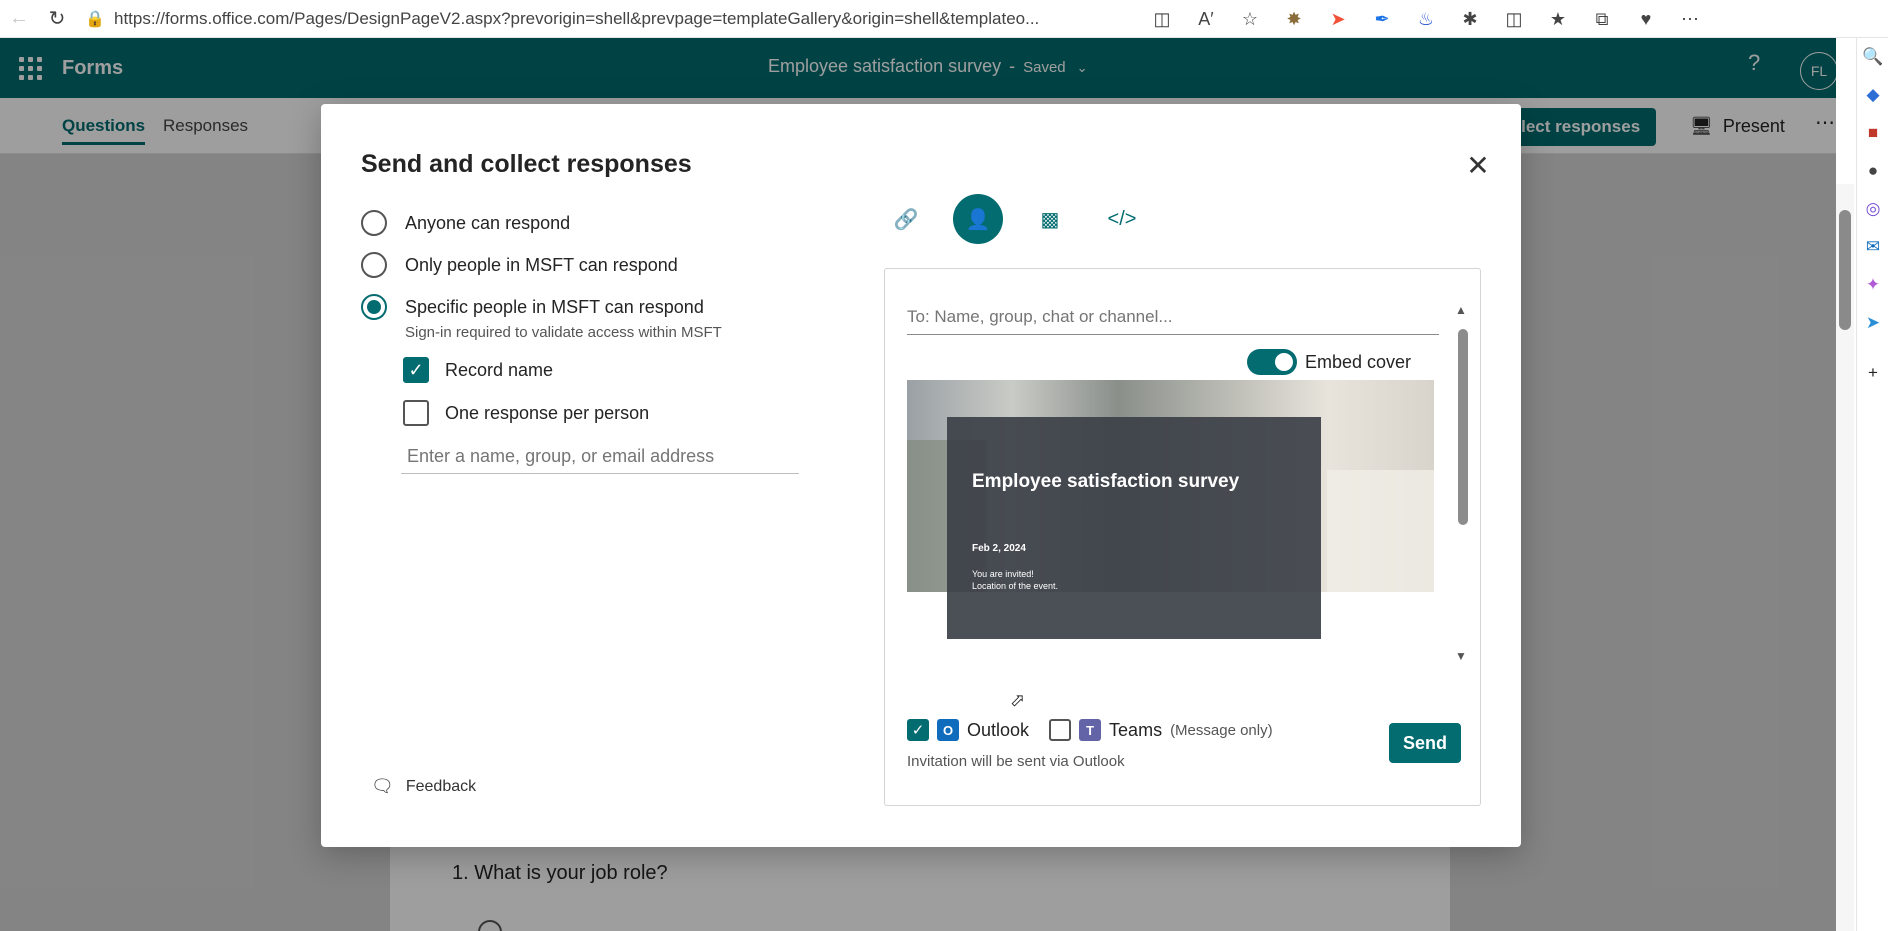 The height and width of the screenshot is (931, 1888). I want to click on favorites-icon: ★, so click(1558, 19).